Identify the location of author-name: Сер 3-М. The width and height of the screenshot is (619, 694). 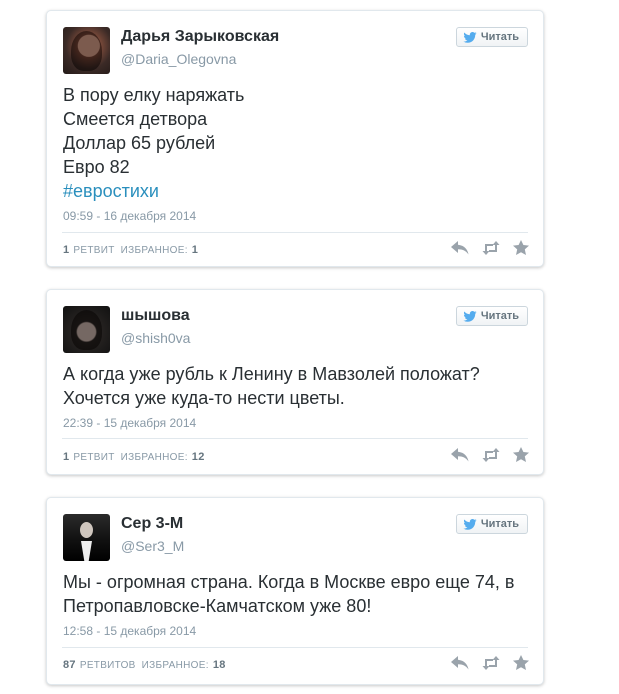
(152, 524).